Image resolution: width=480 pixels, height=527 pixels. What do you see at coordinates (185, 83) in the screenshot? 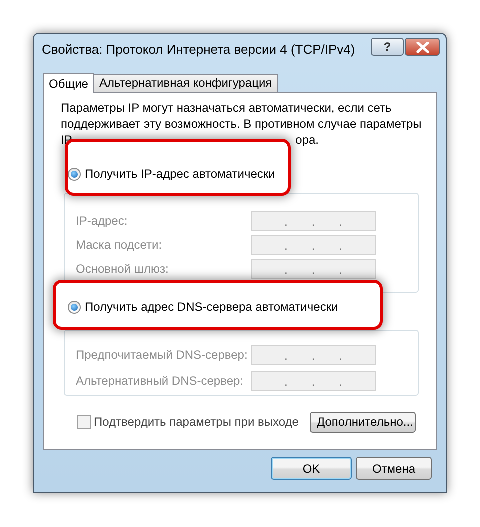
I see `tab: Альтернативная конфигурация` at bounding box center [185, 83].